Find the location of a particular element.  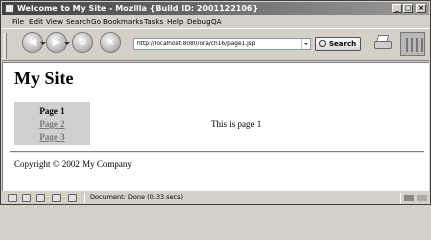

printer-body-shape is located at coordinates (383, 45).